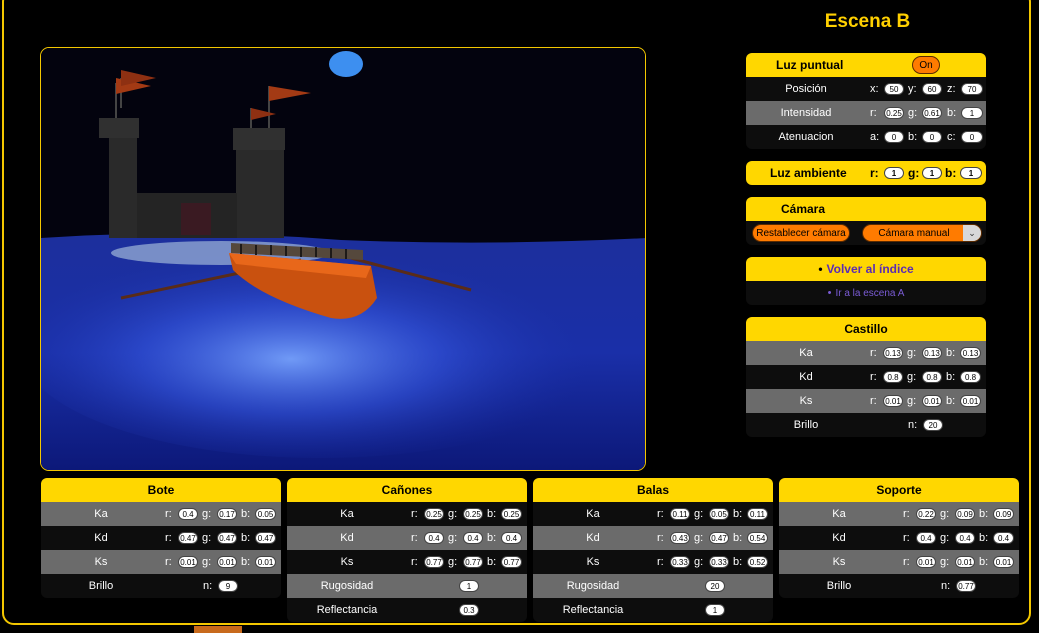 The height and width of the screenshot is (633, 1039). What do you see at coordinates (951, 89) in the screenshot?
I see `z-key: z:` at bounding box center [951, 89].